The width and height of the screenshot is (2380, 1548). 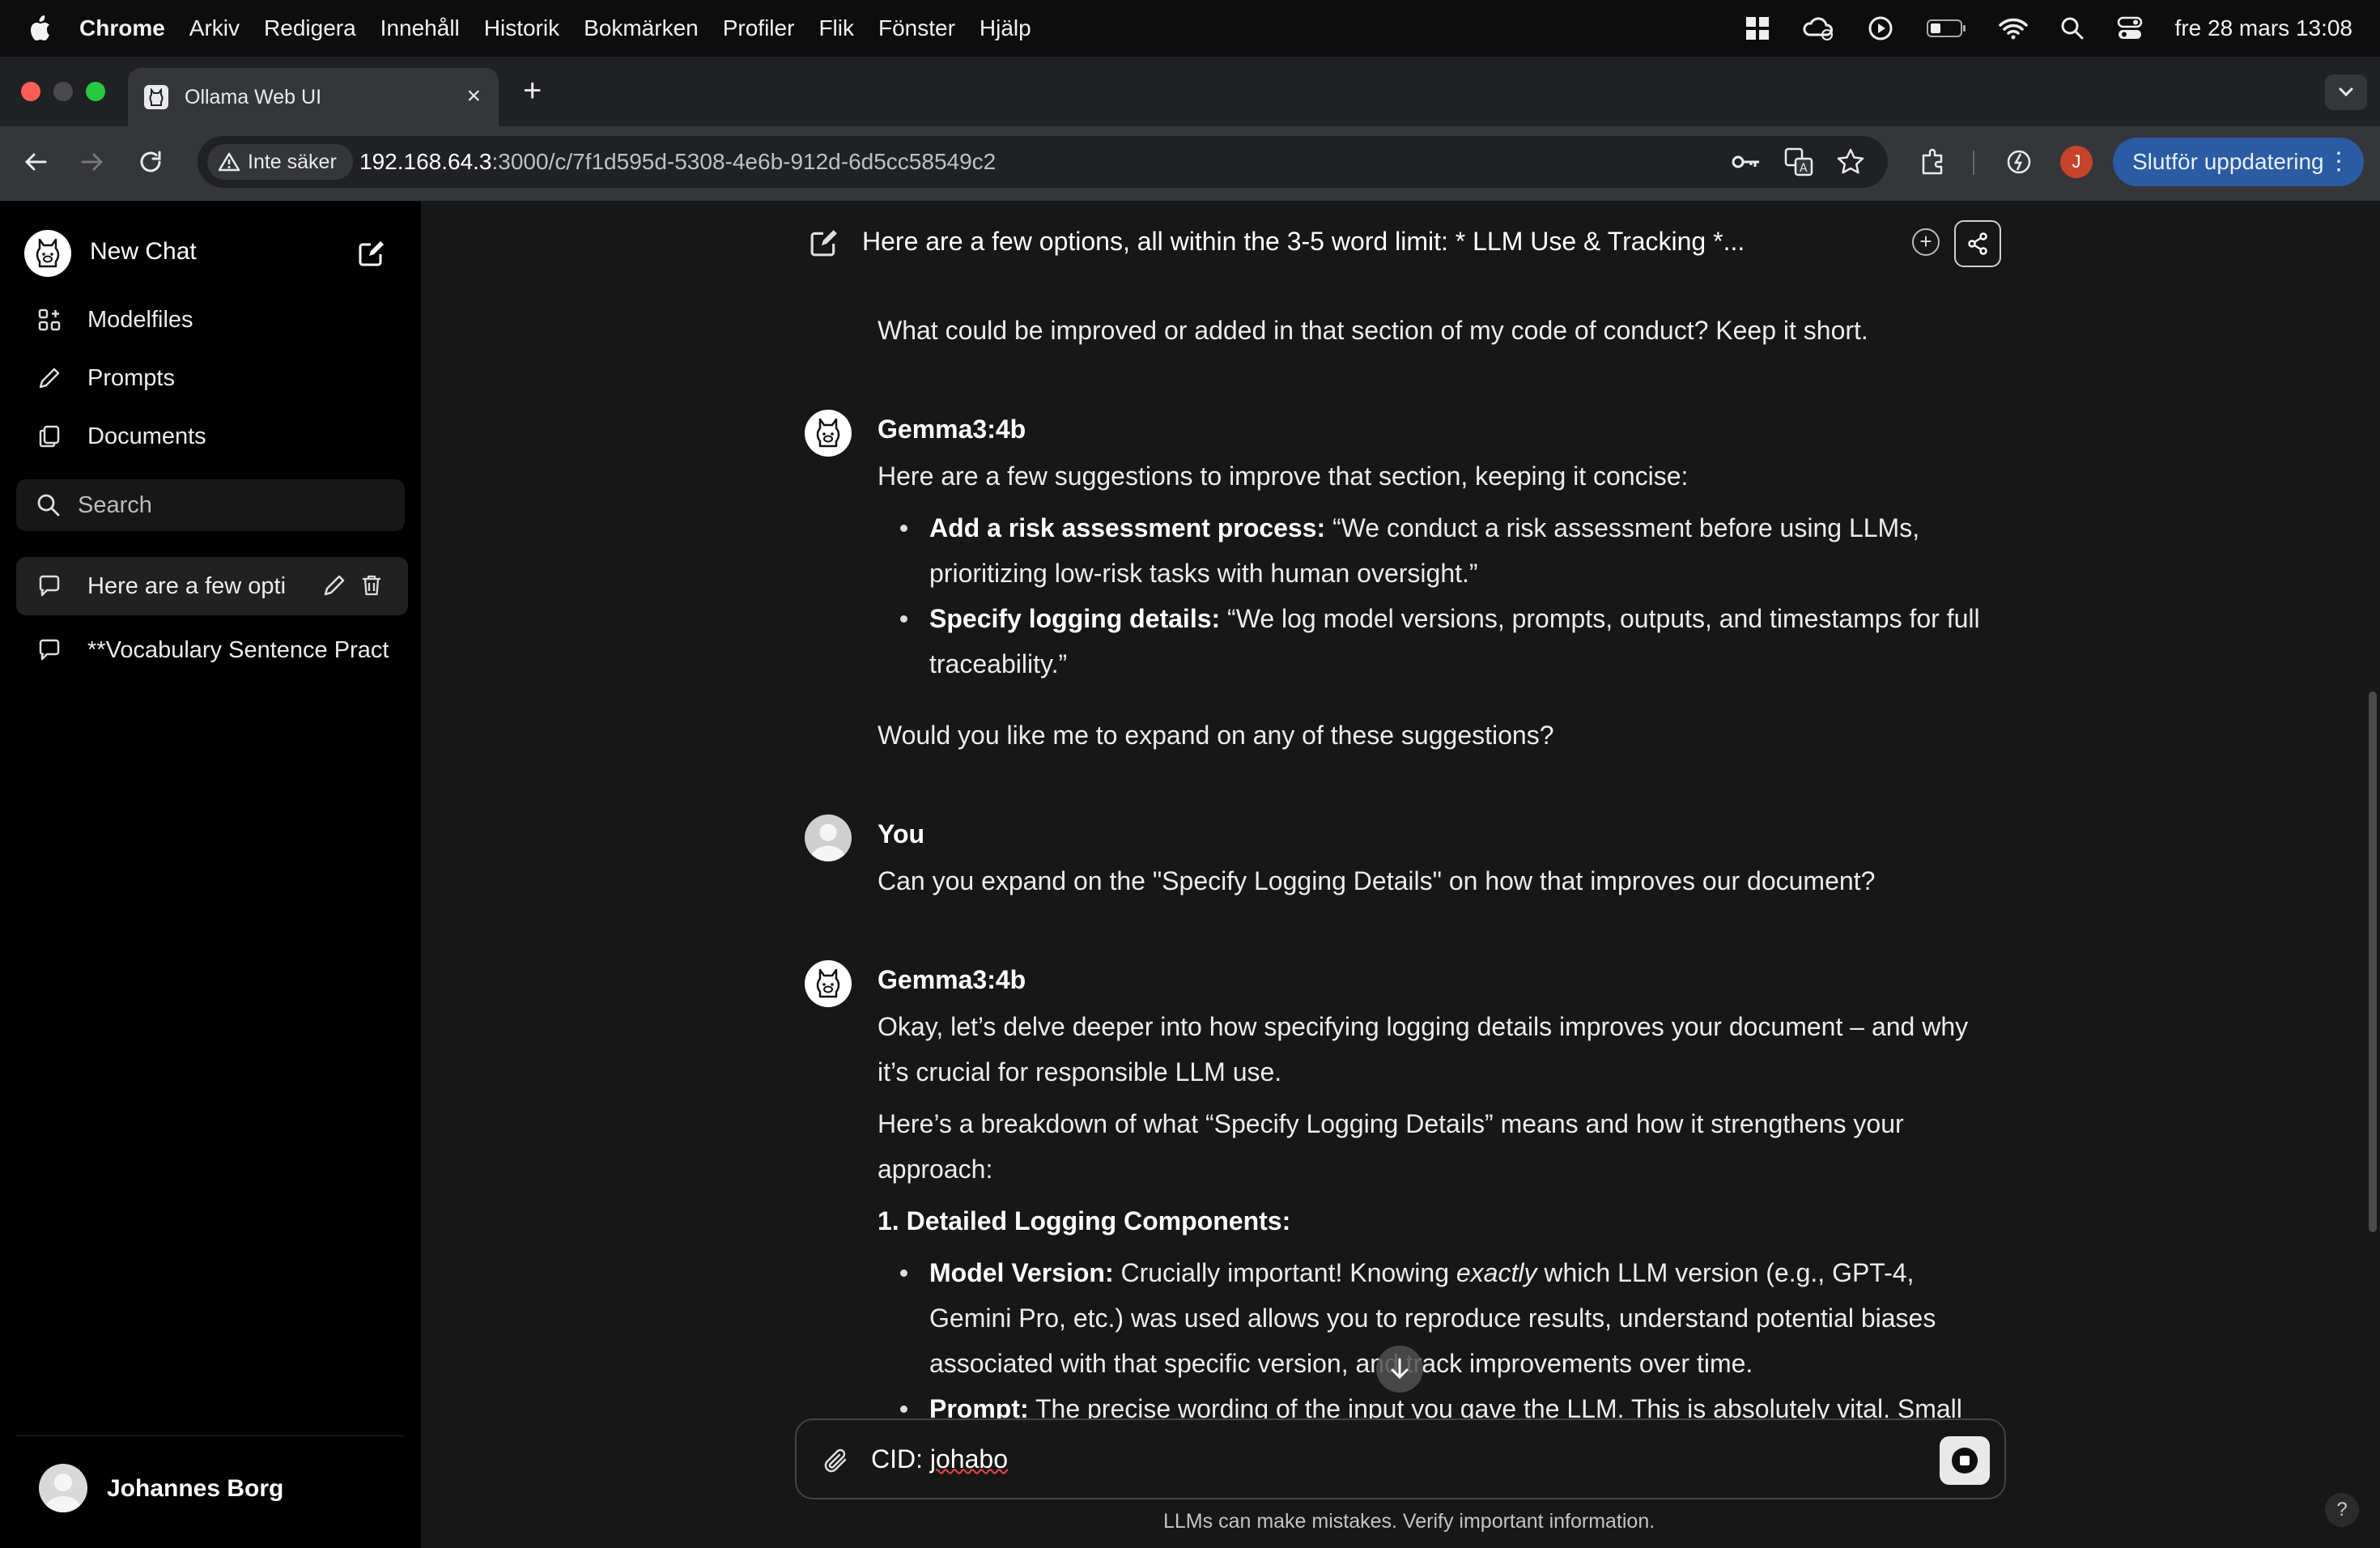 What do you see at coordinates (95, 92) in the screenshot?
I see `window-maximize-button` at bounding box center [95, 92].